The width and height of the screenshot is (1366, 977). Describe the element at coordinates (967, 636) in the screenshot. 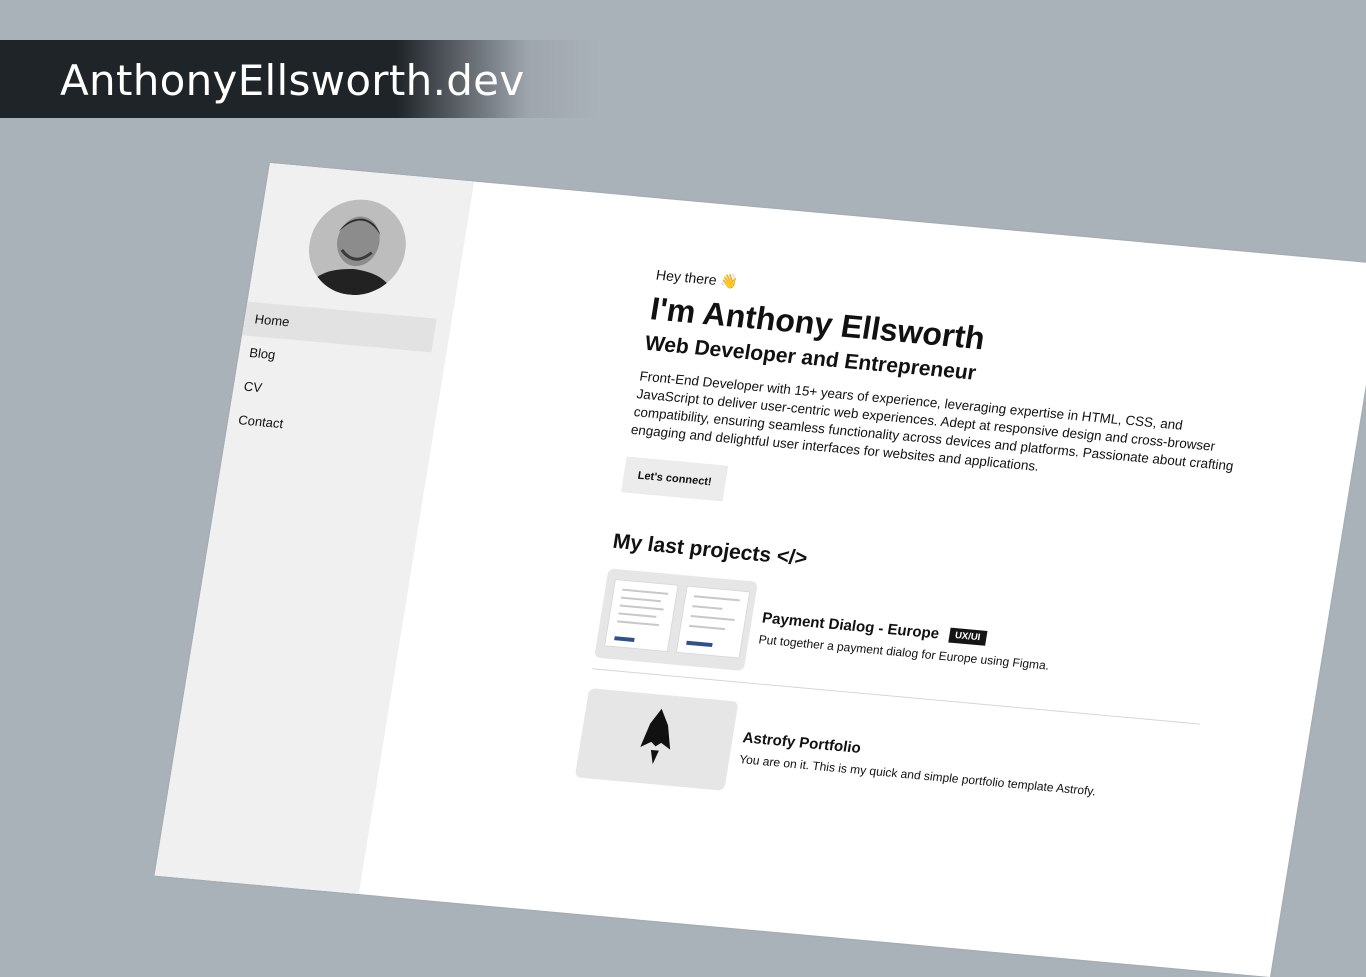

I see `project-tag: UX/UI` at that location.